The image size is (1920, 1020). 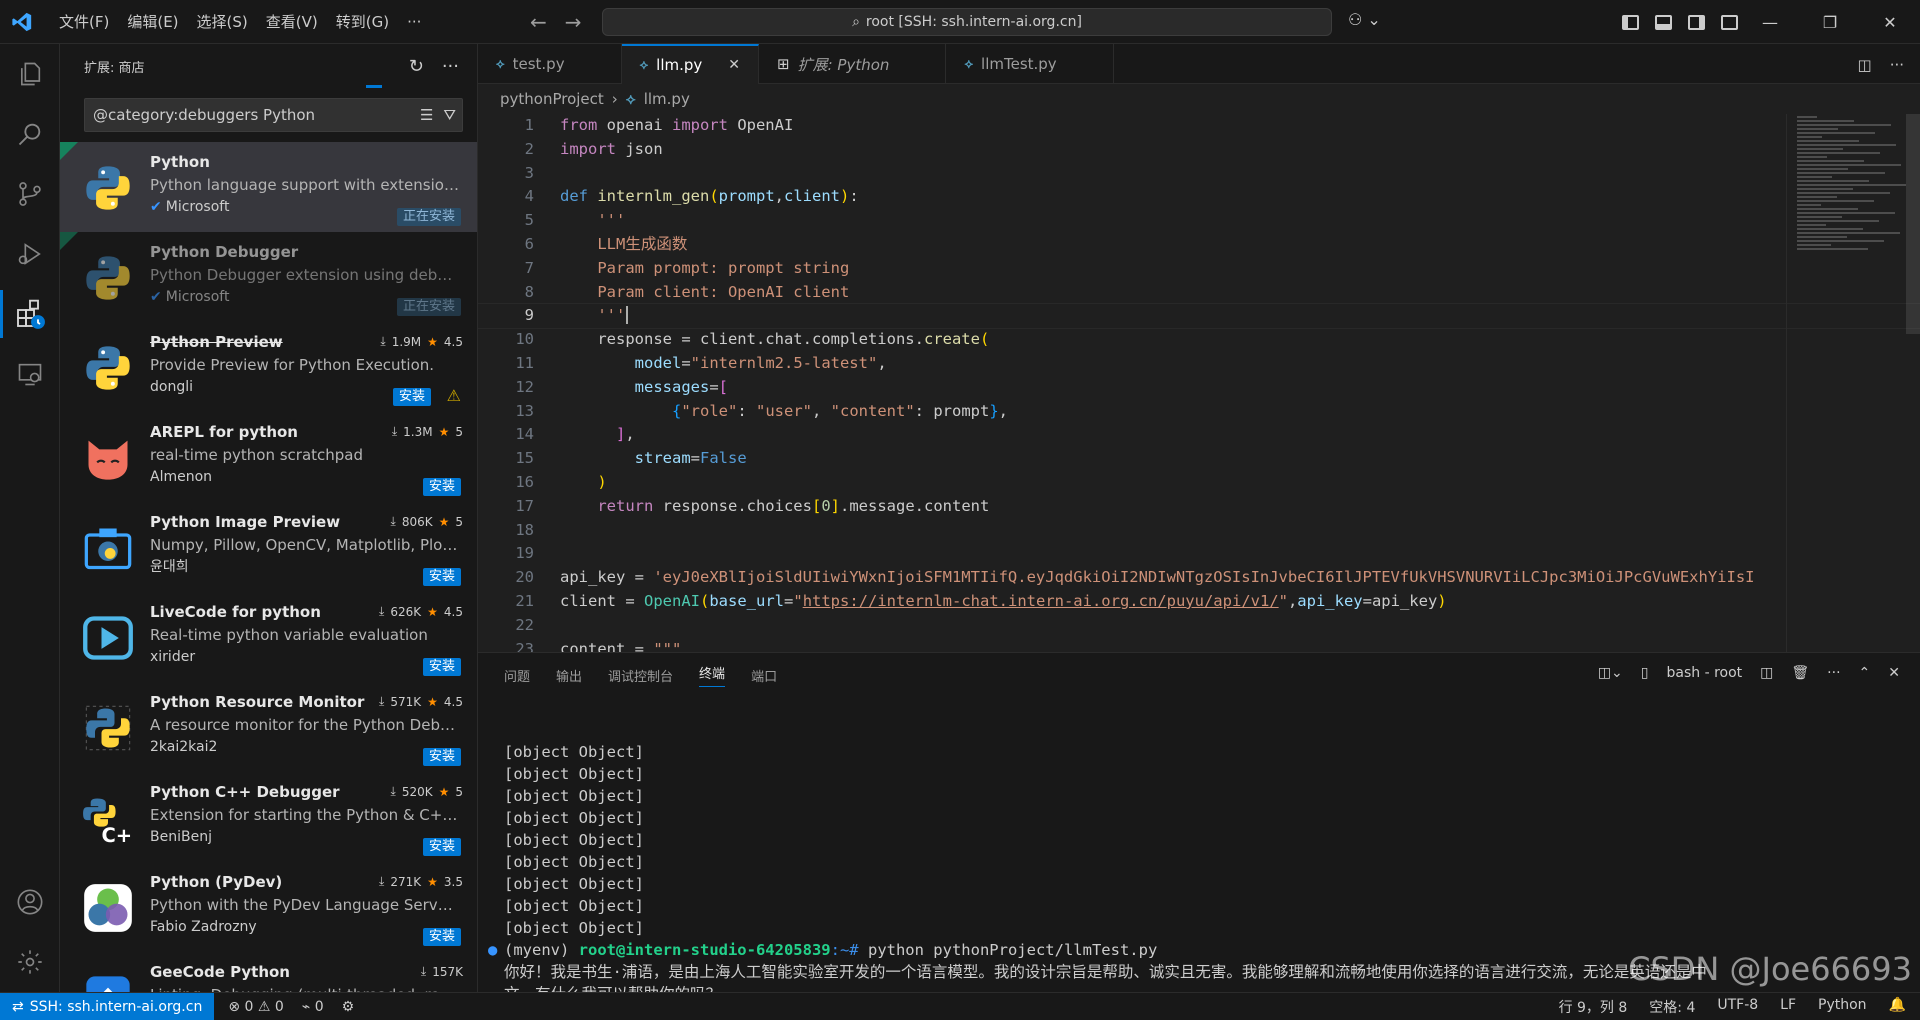 What do you see at coordinates (550, 64) in the screenshot?
I see `editor-tab: ⟡ test.py` at bounding box center [550, 64].